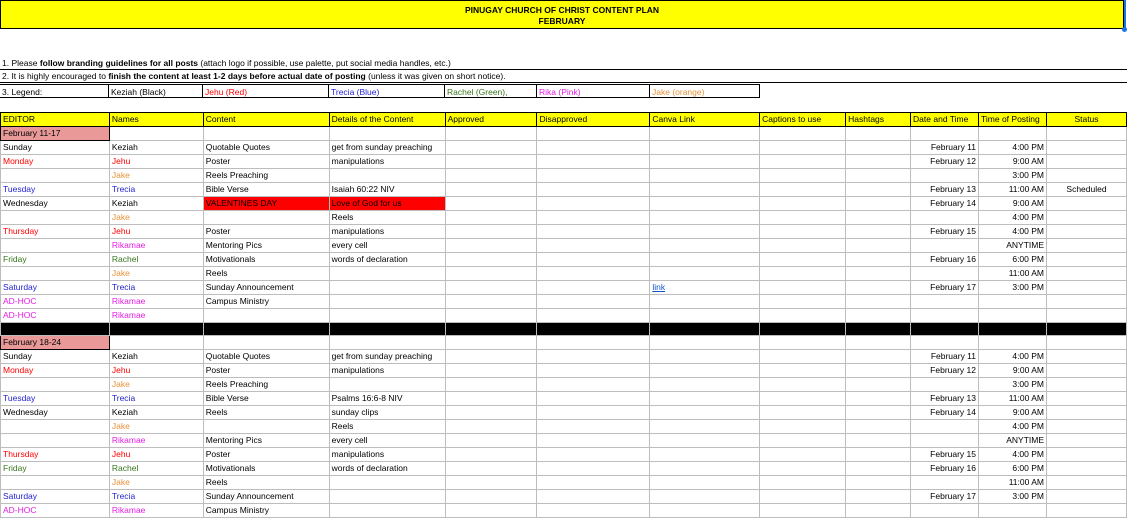 Image resolution: width=1127 pixels, height=518 pixels. I want to click on content-cell: Bible Verse, so click(266, 398).